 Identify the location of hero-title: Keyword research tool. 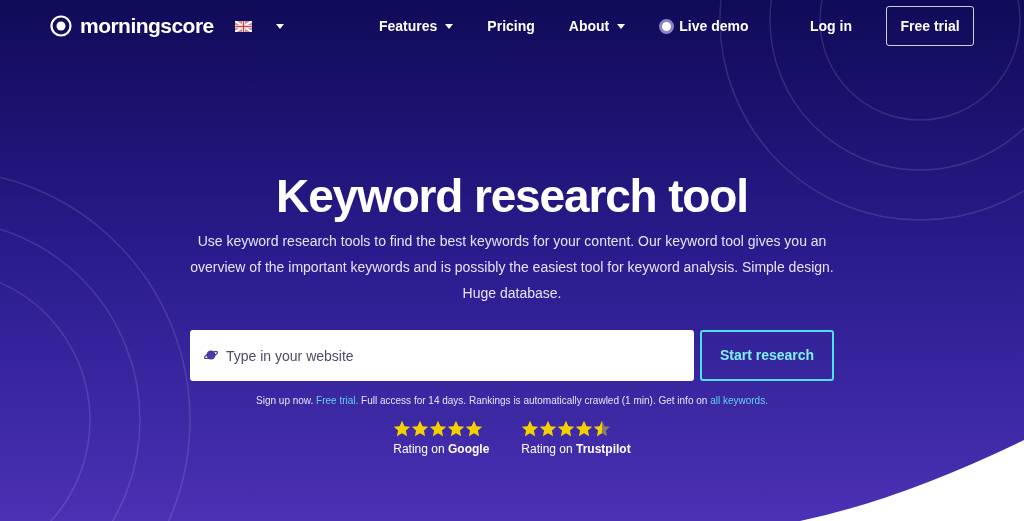
(512, 196).